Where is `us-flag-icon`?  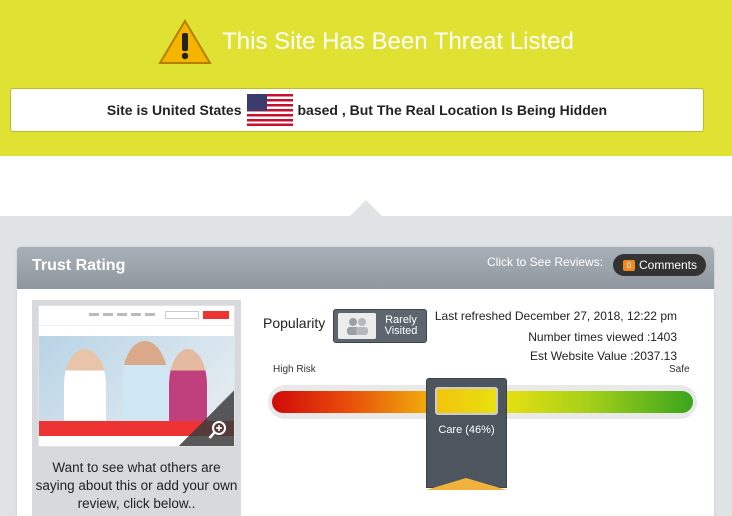
us-flag-icon is located at coordinates (269, 110).